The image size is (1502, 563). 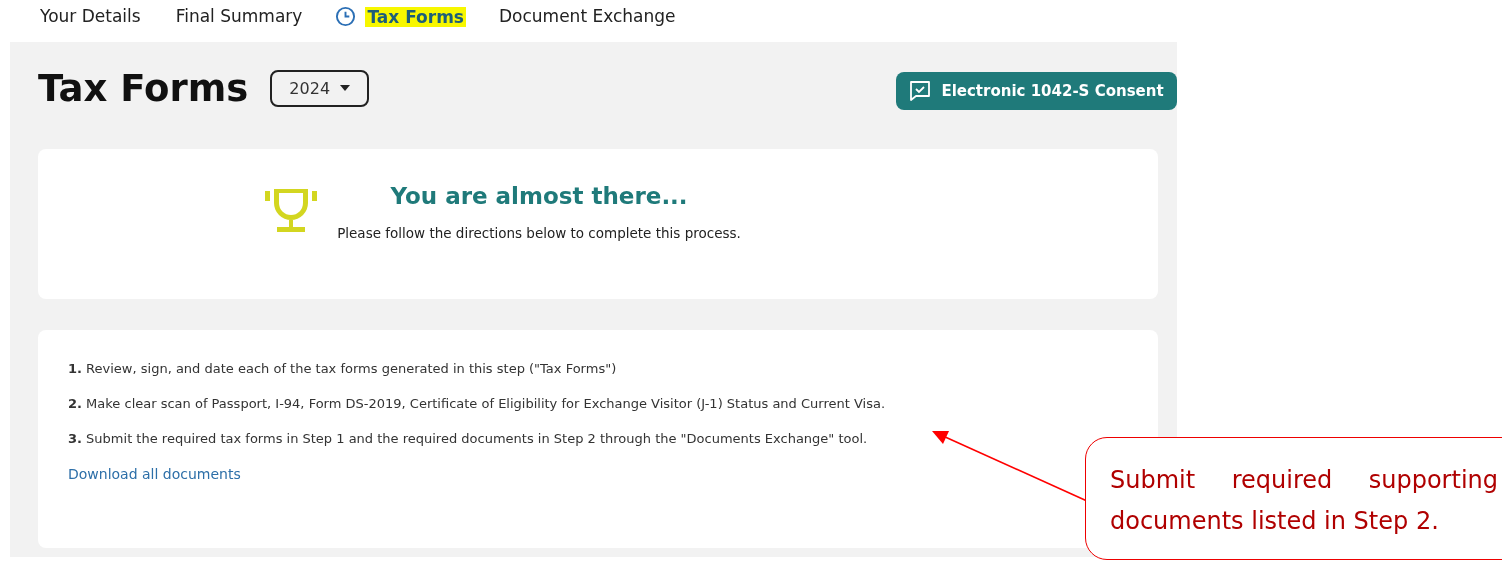 I want to click on nav-tab: Your Details, so click(x=90, y=16).